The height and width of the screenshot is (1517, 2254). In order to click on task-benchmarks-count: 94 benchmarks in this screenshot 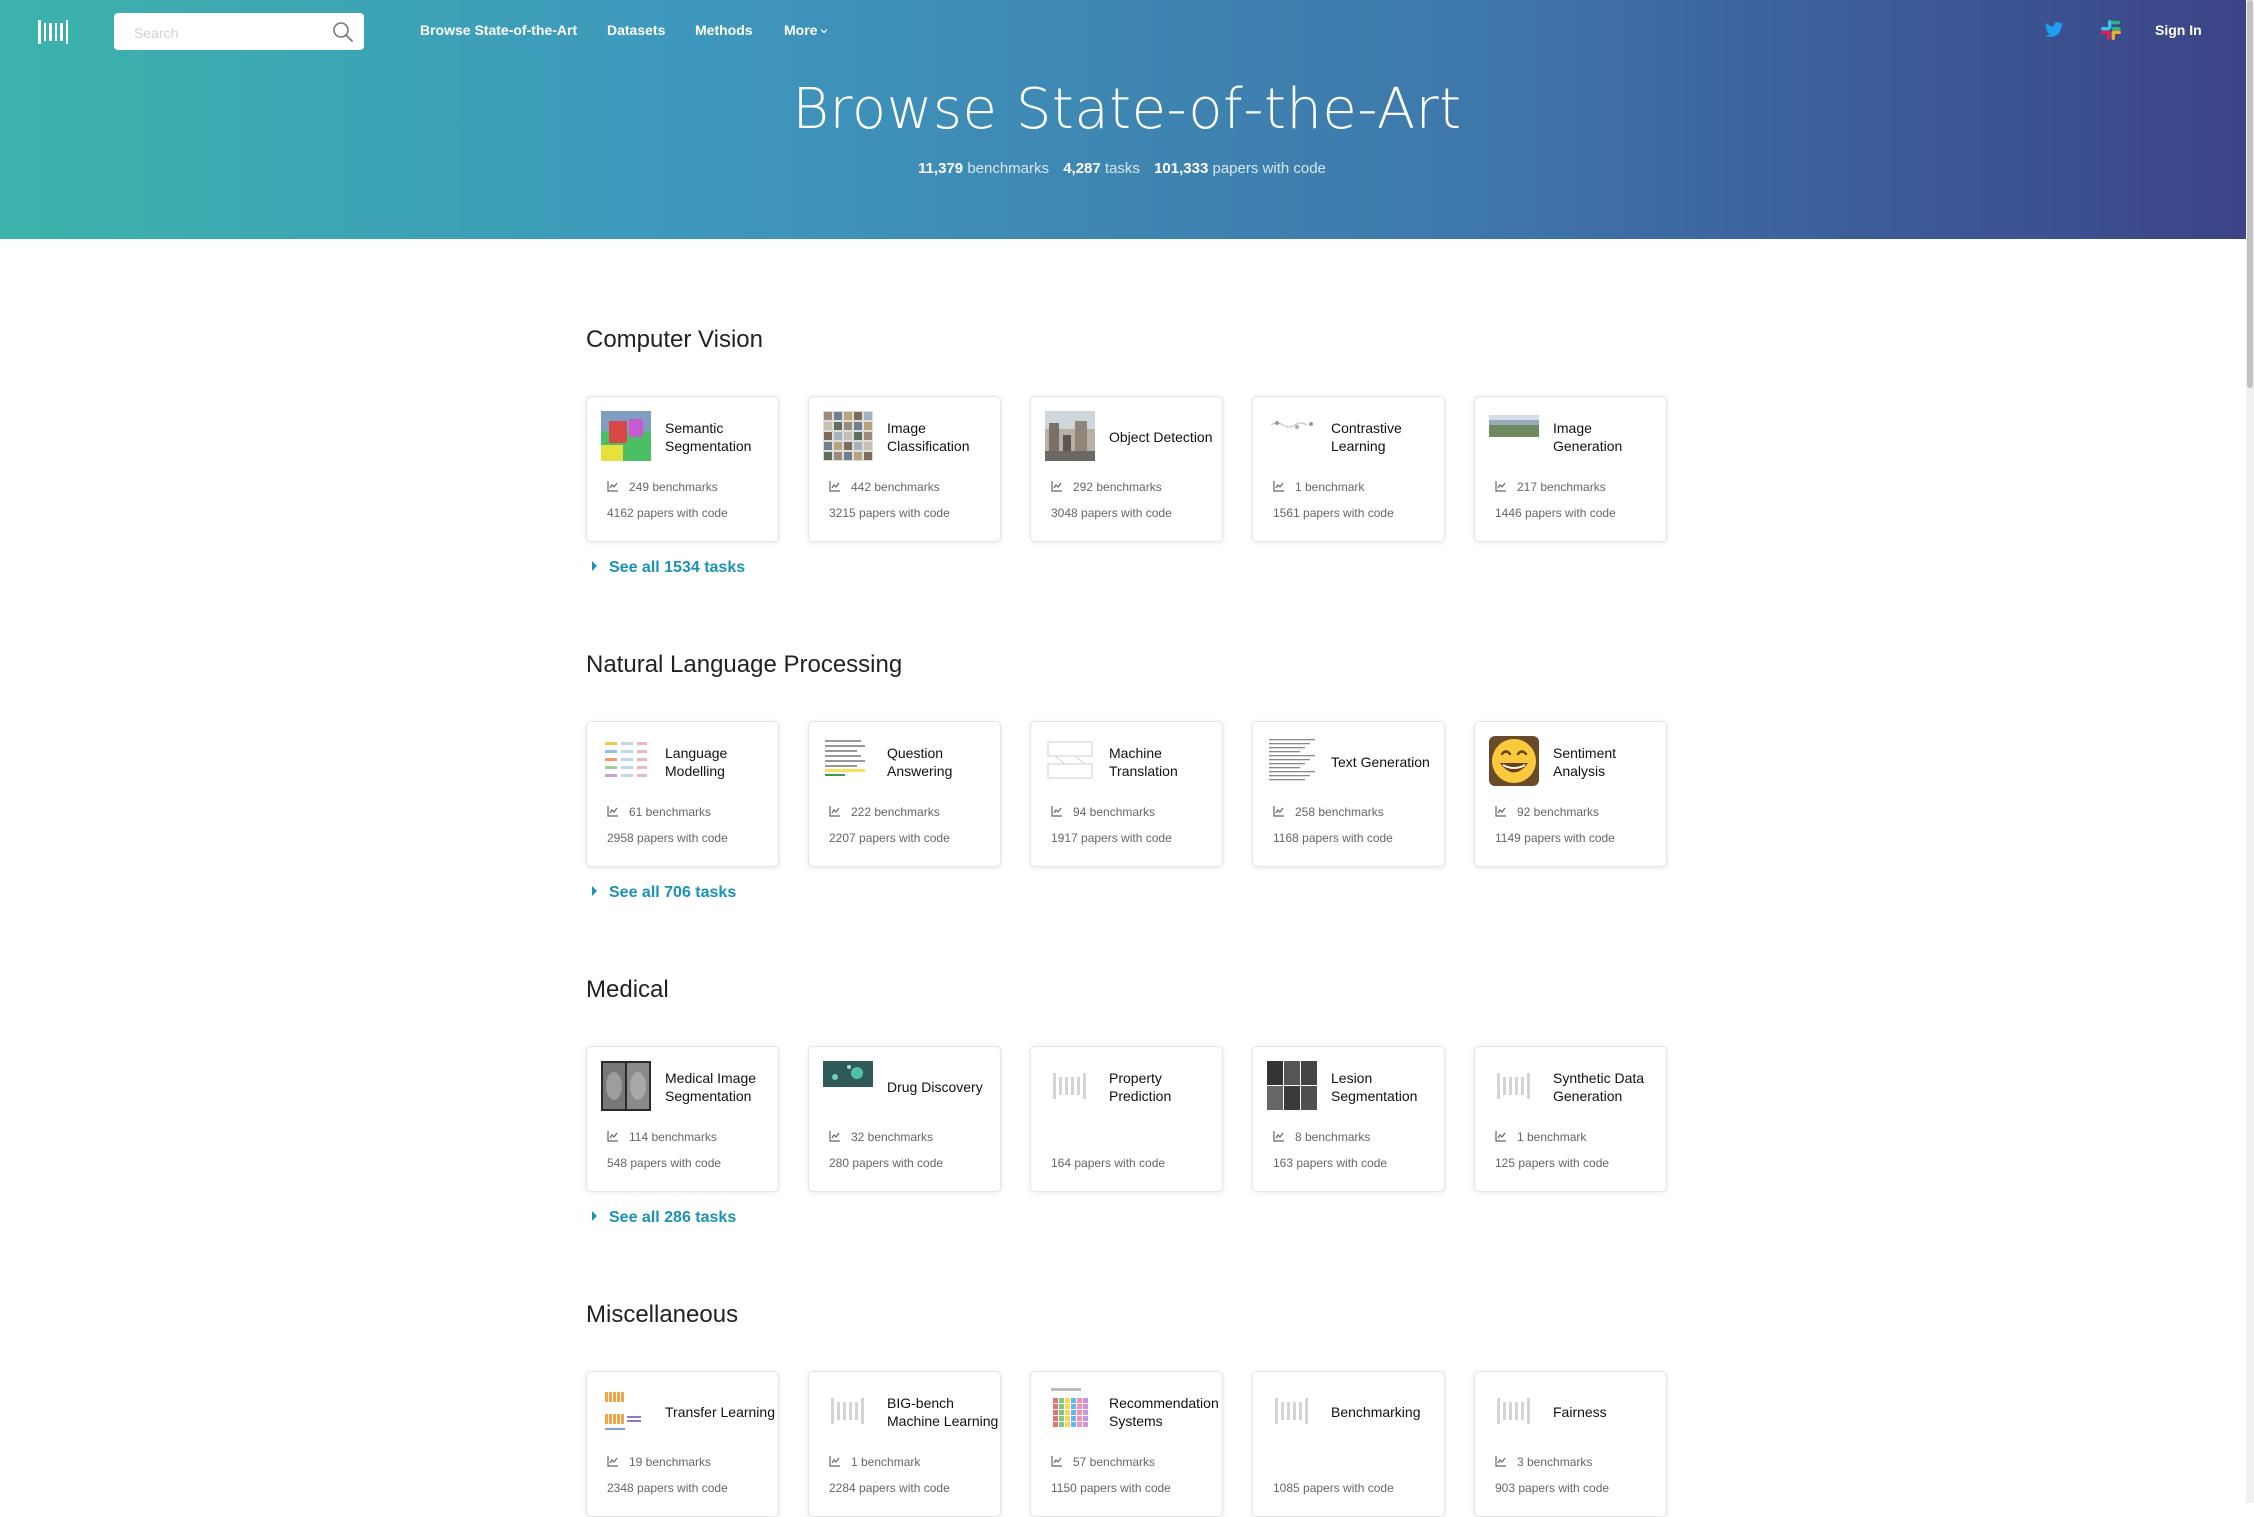, I will do `click(1103, 812)`.